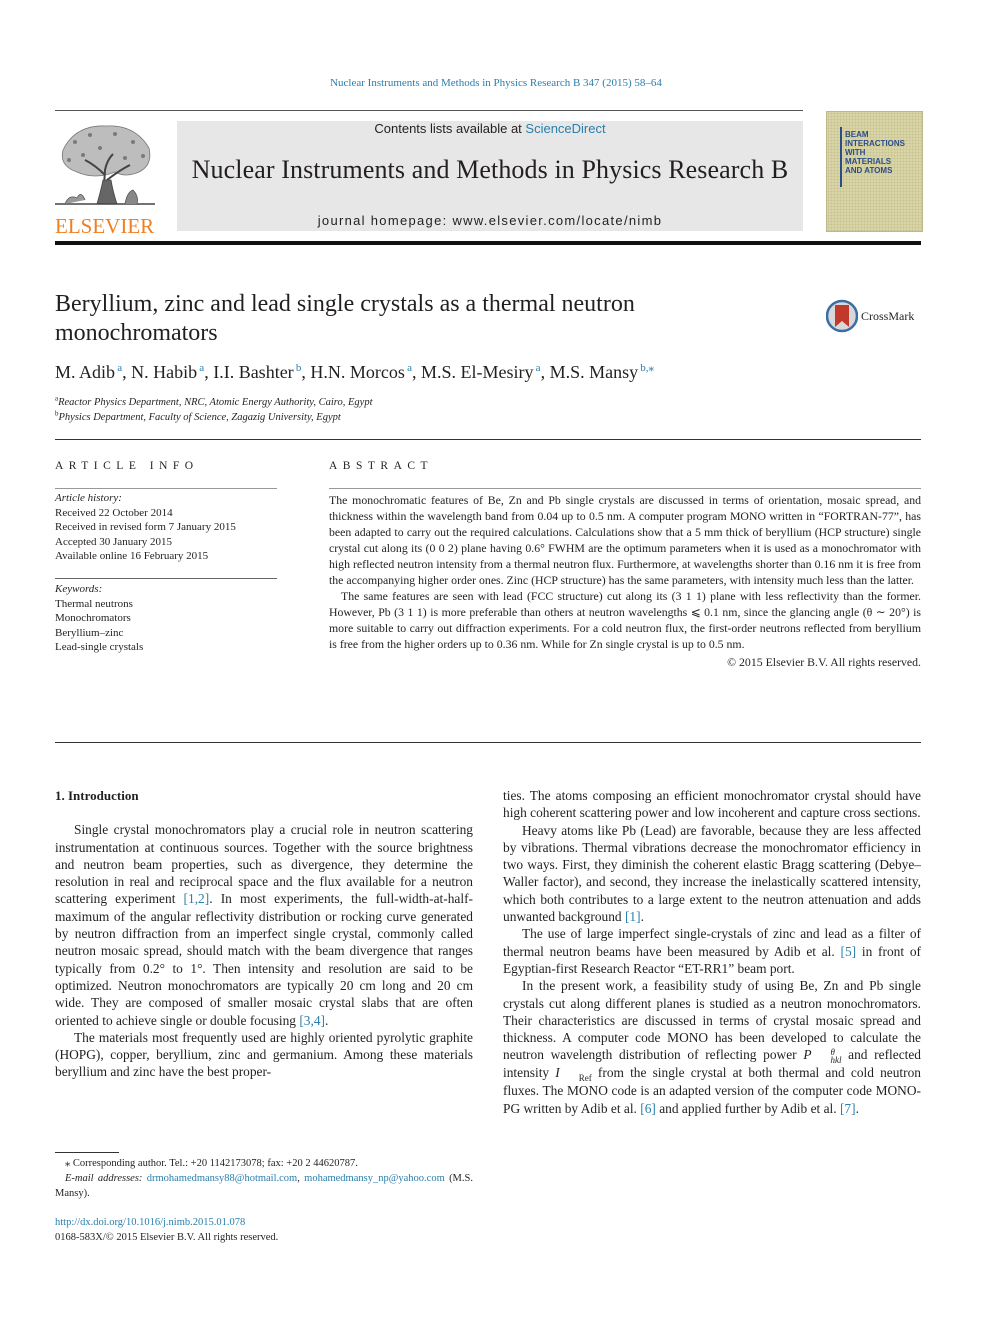  Describe the element at coordinates (875, 143) in the screenshot. I see `cover-title-line: INTERACTIONS` at that location.